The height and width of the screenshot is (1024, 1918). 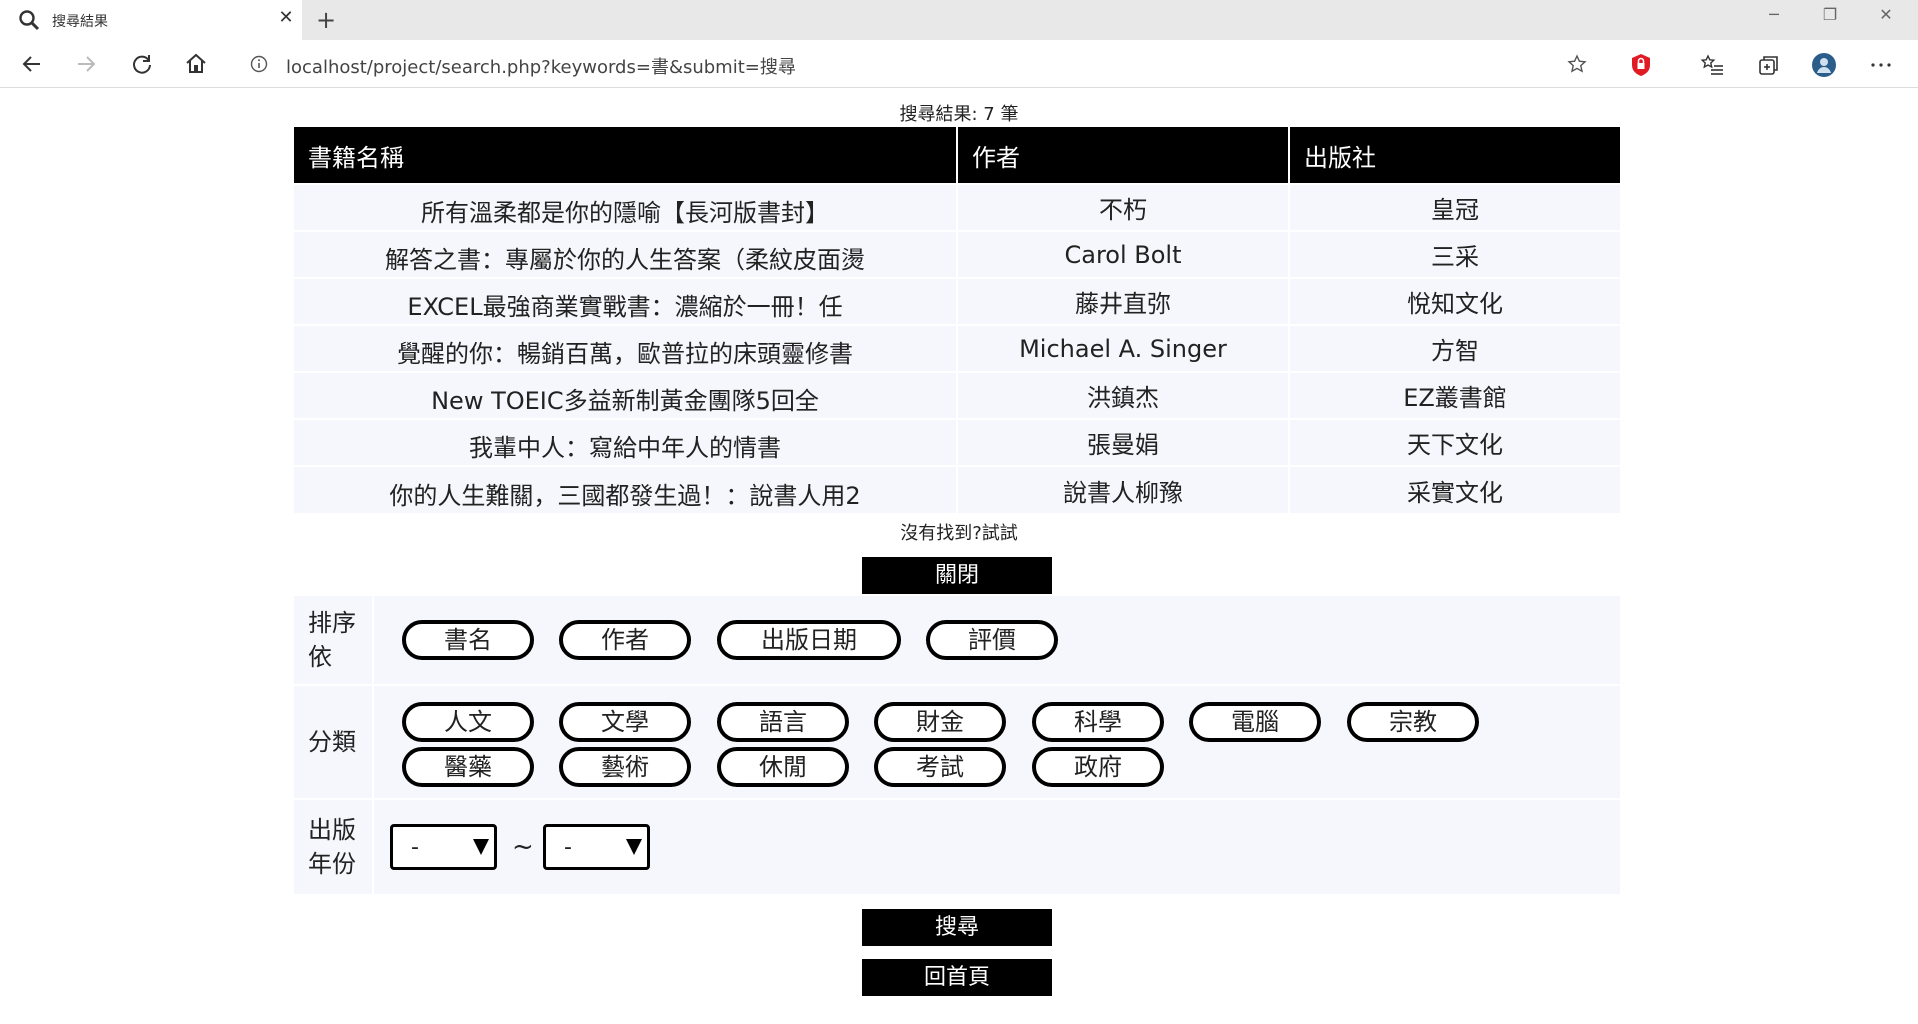 What do you see at coordinates (626, 348) in the screenshot?
I see `book-title: 覺醒的你：暢銷百萬，歐普拉的床頭靈修書` at bounding box center [626, 348].